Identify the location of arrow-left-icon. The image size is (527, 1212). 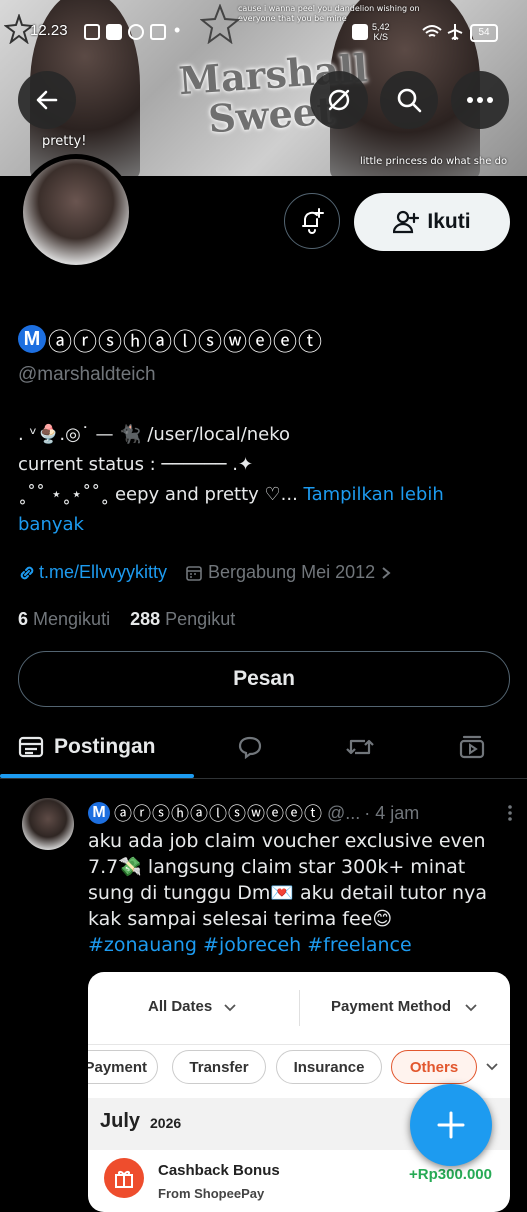
(47, 100).